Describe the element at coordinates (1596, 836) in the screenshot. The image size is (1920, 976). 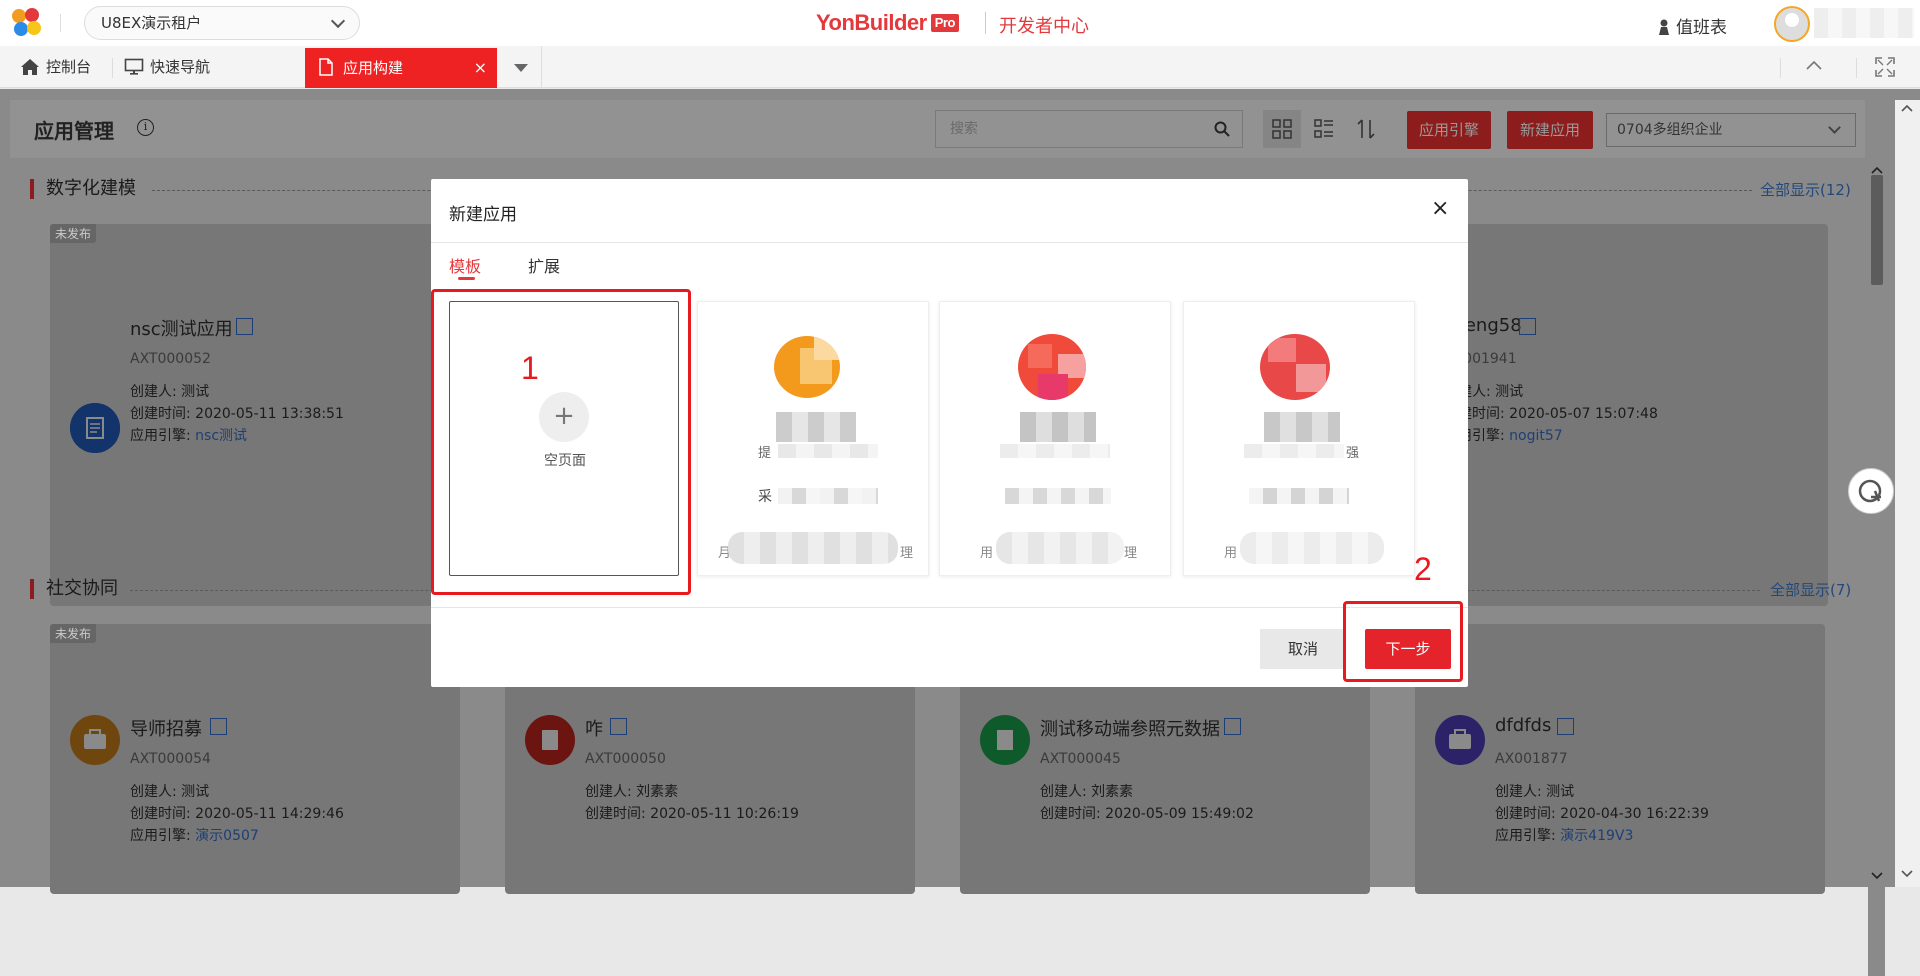
I see `app-engine-link: 演示419V3` at that location.